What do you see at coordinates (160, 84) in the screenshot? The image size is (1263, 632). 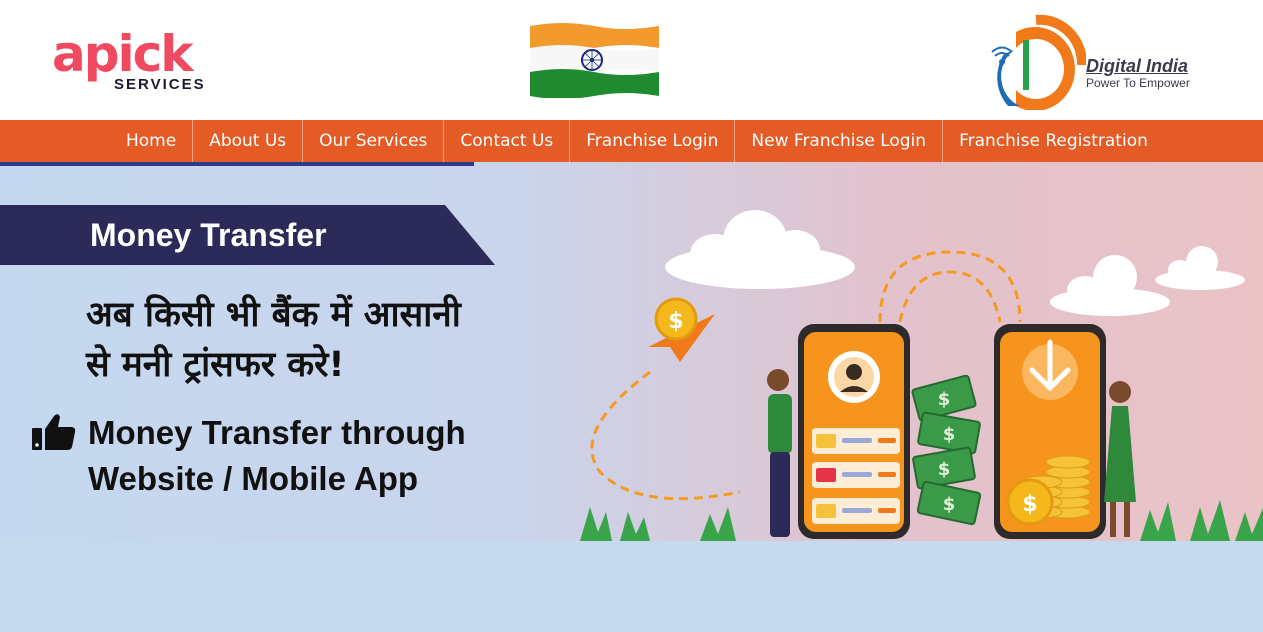 I see `logo-subtitle: SERVICES` at bounding box center [160, 84].